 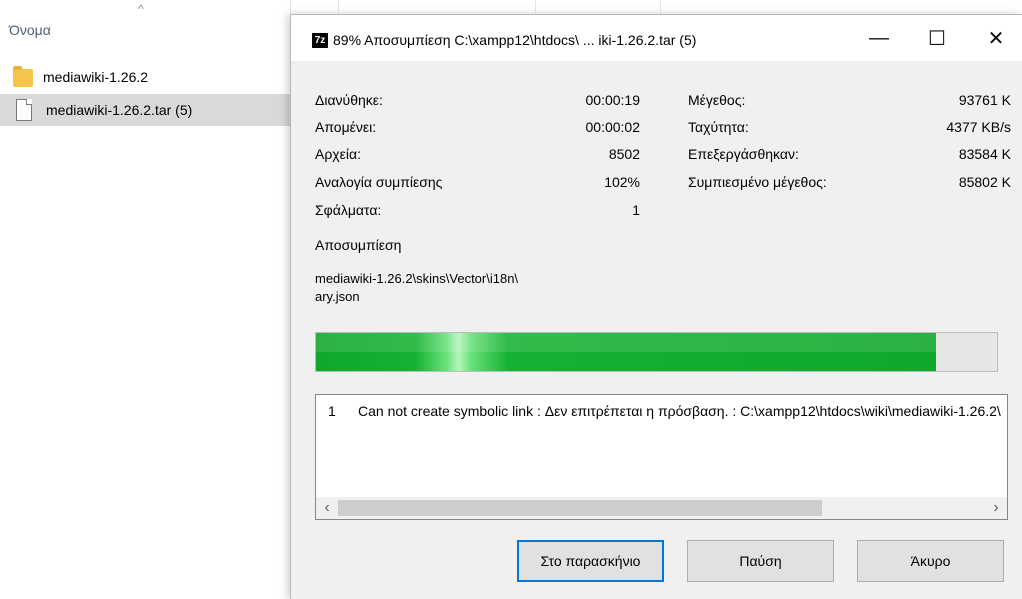 What do you see at coordinates (984, 182) in the screenshot?
I see `packed-size-value: 85802 K` at bounding box center [984, 182].